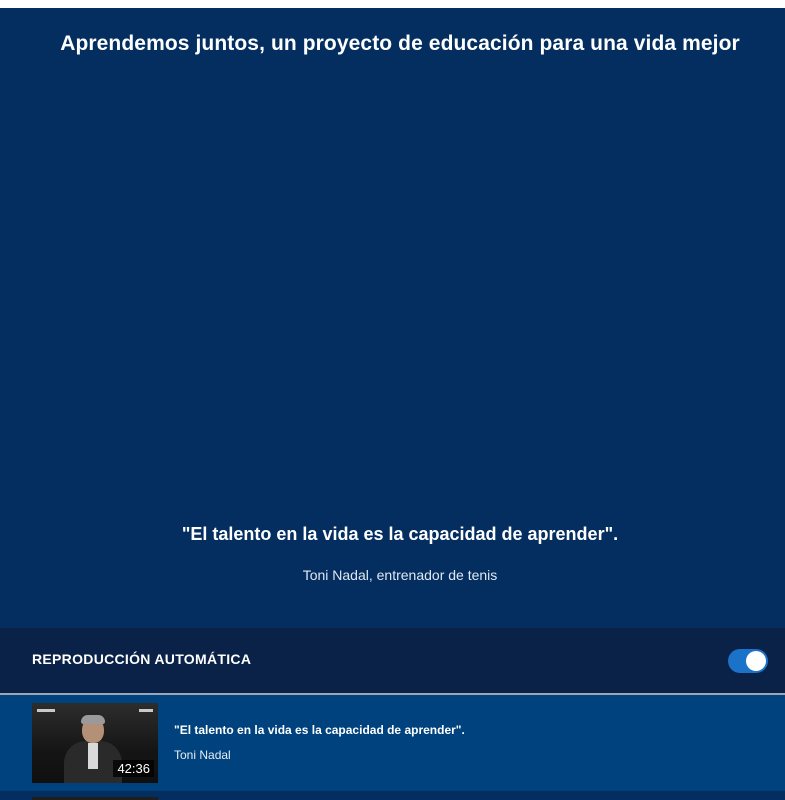  Describe the element at coordinates (133, 768) in the screenshot. I see `video-duration: 42:36` at that location.